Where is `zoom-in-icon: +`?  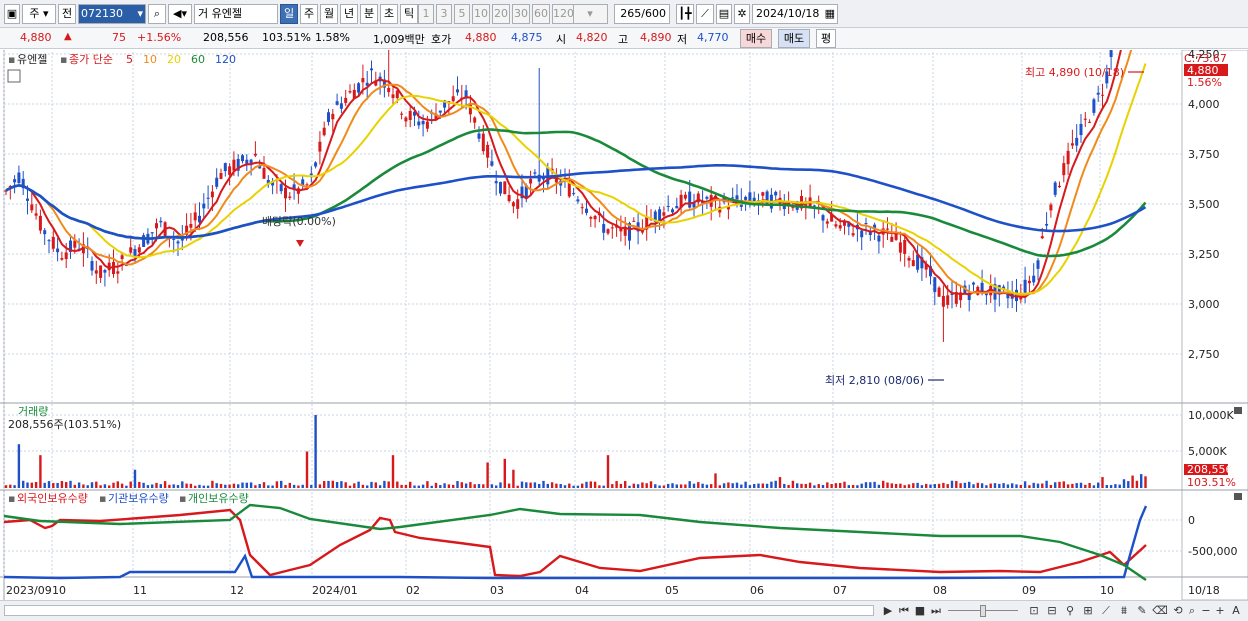
zoom-in-icon: + is located at coordinates (1220, 611).